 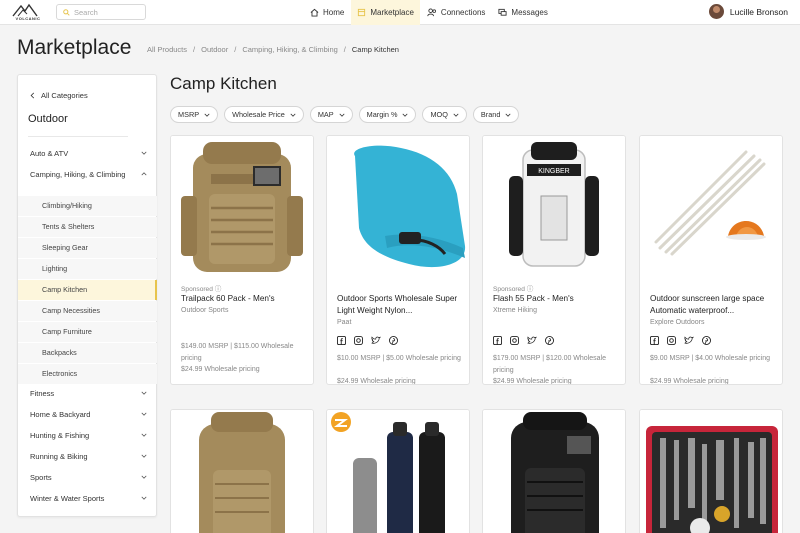 I want to click on nav-home: Home, so click(x=327, y=12).